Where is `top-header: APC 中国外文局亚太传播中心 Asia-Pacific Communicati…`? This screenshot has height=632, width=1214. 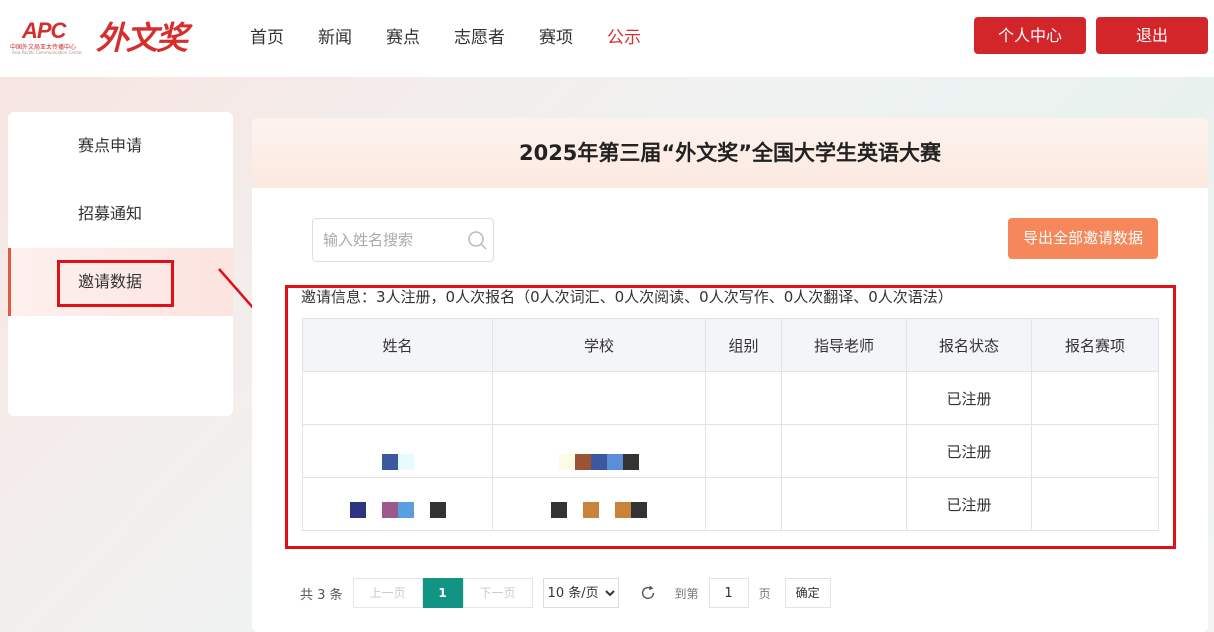 top-header: APC 中国外文局亚太传播中心 Asia-Pacific Communicati… is located at coordinates (607, 38).